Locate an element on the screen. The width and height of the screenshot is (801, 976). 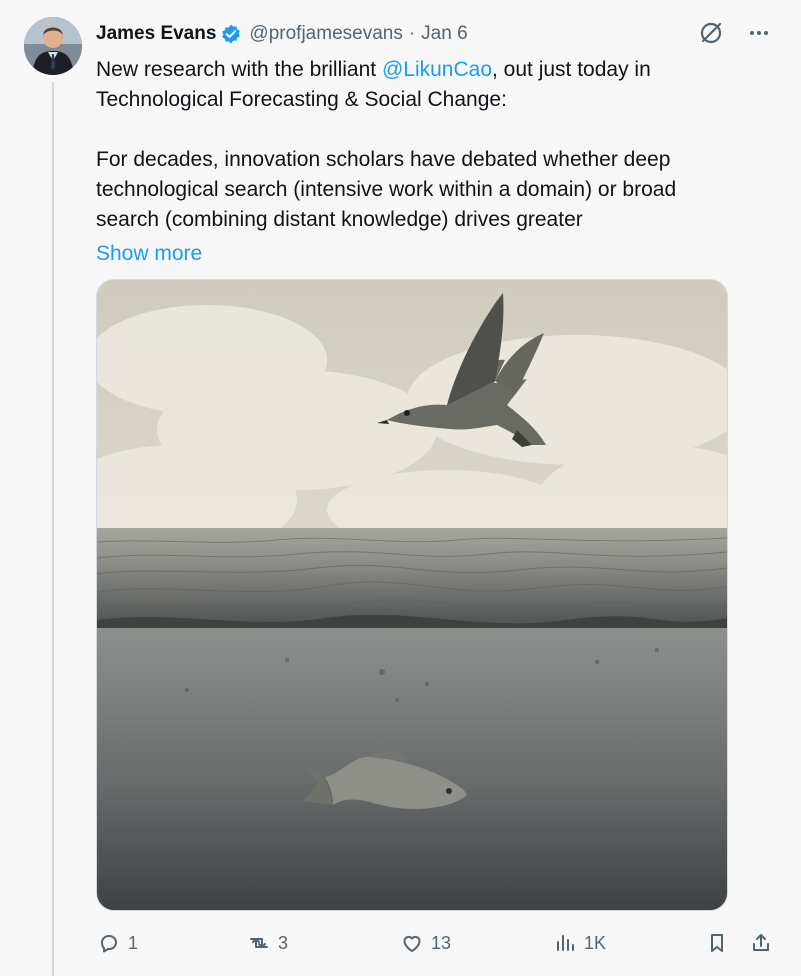
like-count: 13 is located at coordinates (441, 942).